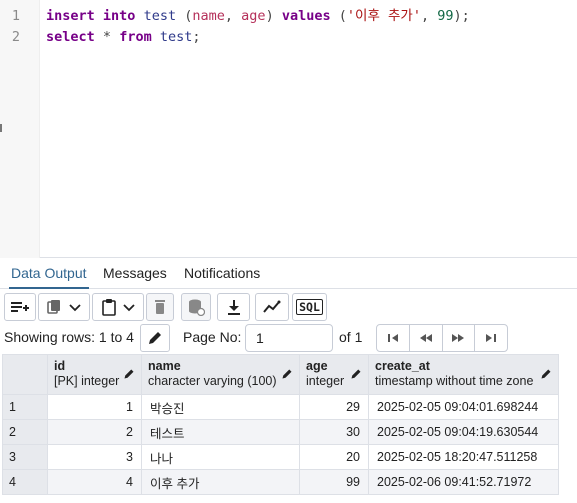 This screenshot has width=577, height=503. Describe the element at coordinates (334, 482) in the screenshot. I see `cell-age: 99` at that location.